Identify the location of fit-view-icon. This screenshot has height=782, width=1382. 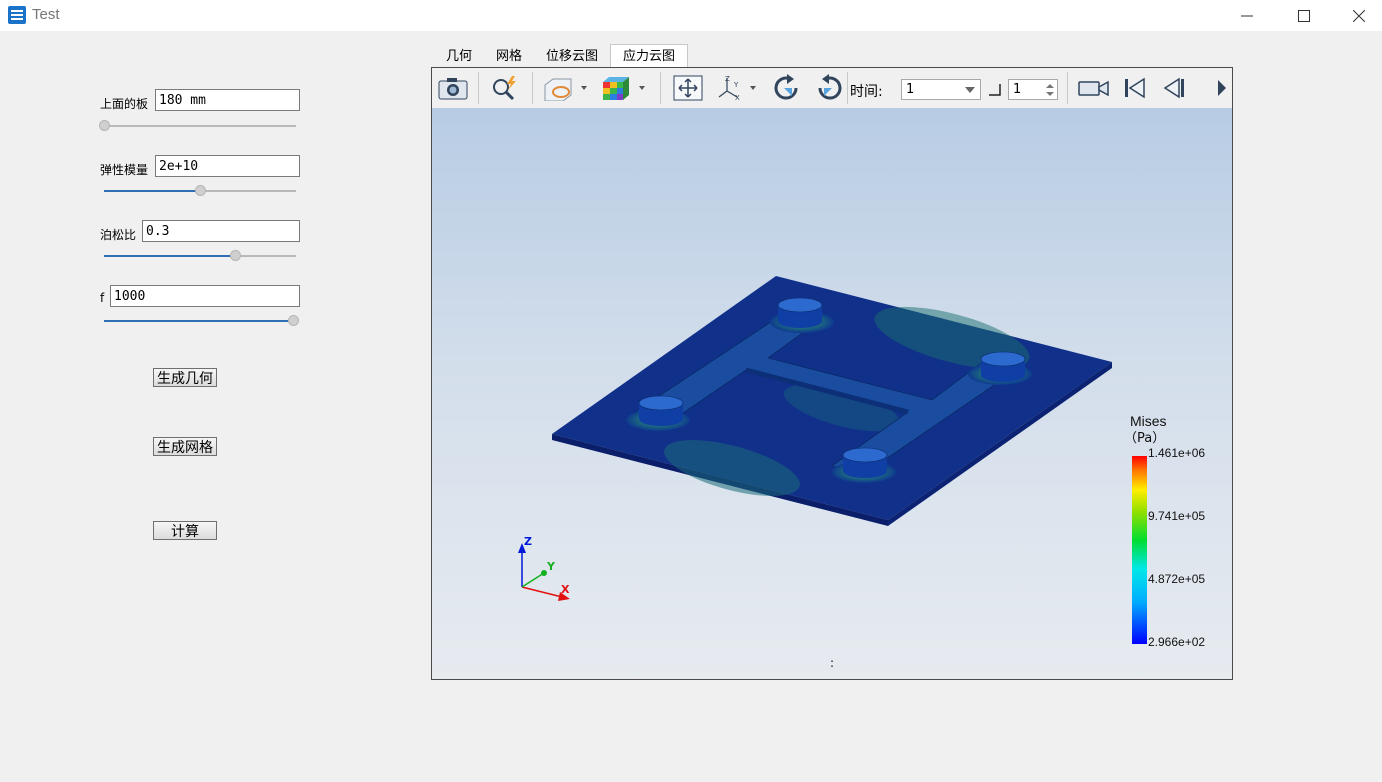
(688, 88).